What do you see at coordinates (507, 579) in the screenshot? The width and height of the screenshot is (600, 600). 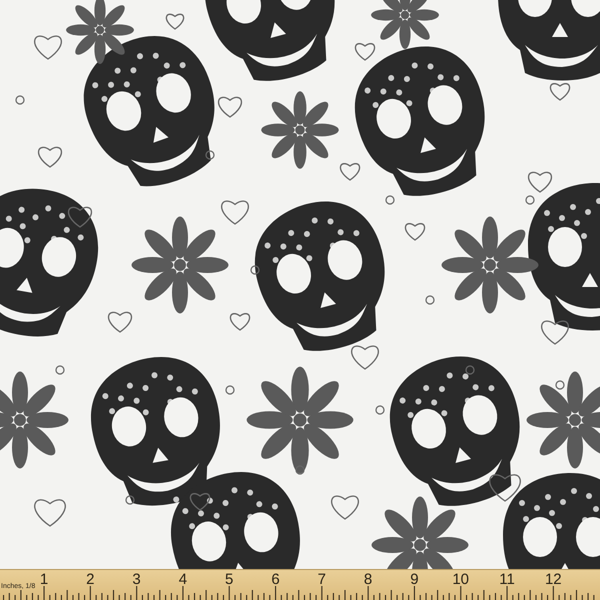 I see `inch-number: 11` at bounding box center [507, 579].